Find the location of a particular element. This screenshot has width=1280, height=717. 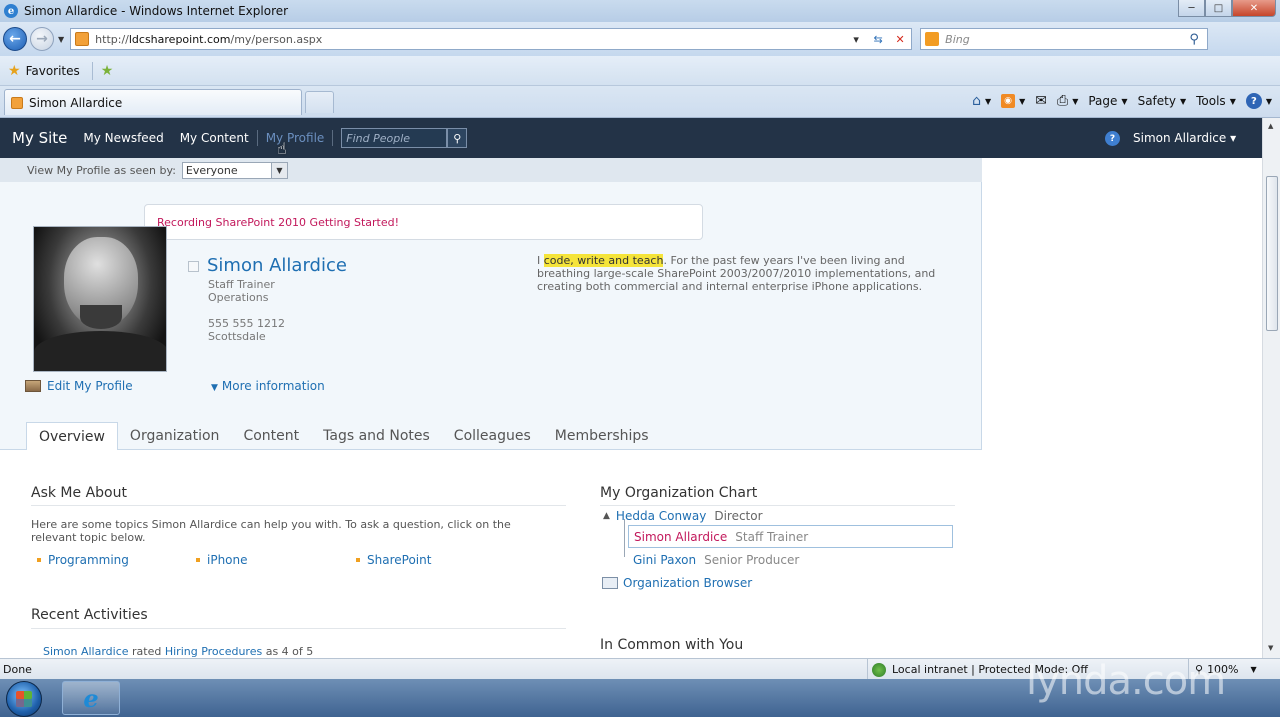

topic-programming: Programming is located at coordinates (83, 560).